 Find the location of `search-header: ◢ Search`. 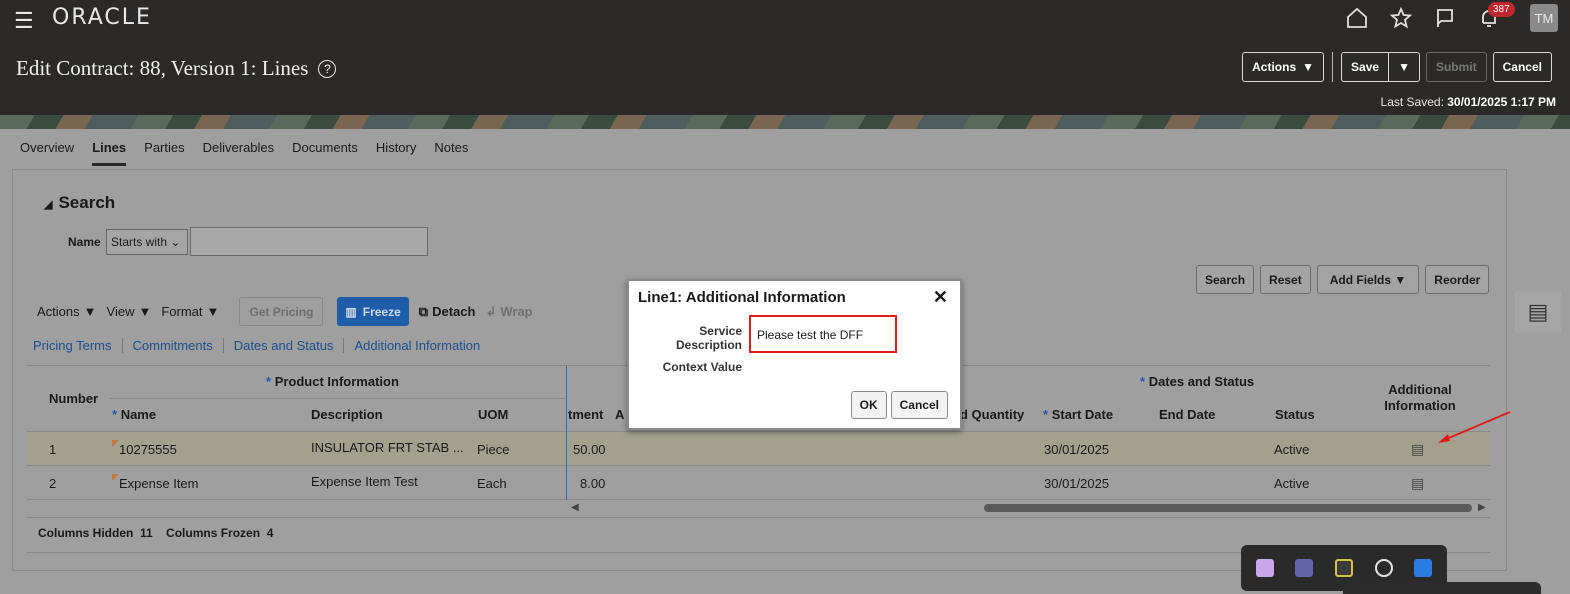

search-header: ◢ Search is located at coordinates (82, 203).